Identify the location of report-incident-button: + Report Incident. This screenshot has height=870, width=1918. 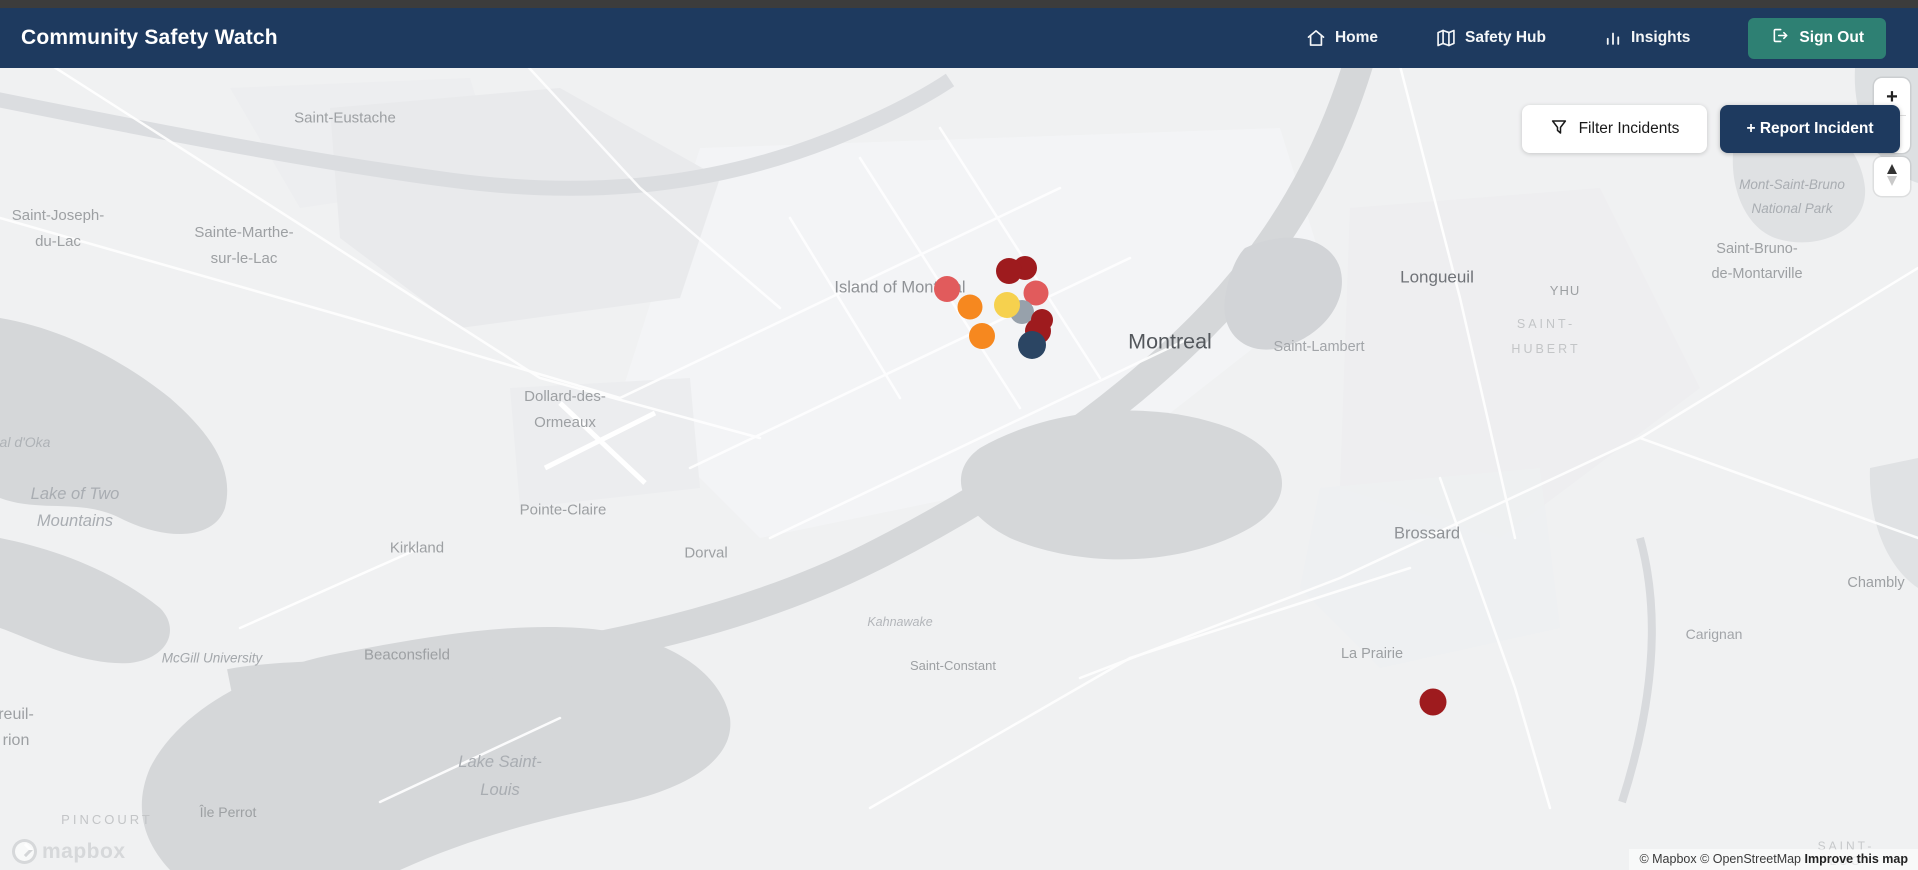
(1810, 129).